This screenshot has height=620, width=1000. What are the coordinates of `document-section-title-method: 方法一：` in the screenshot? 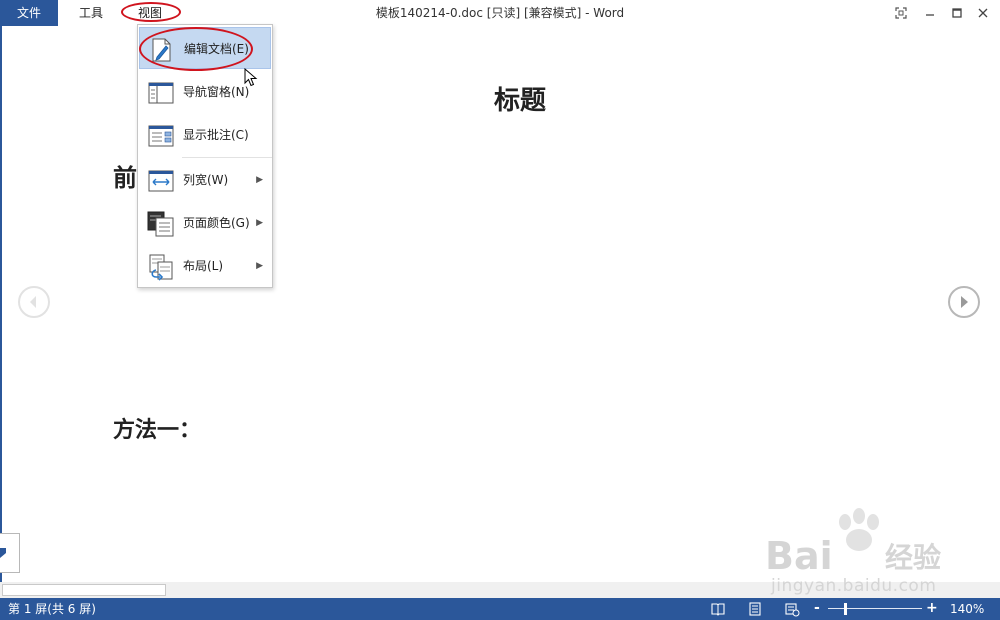 It's located at (157, 430).